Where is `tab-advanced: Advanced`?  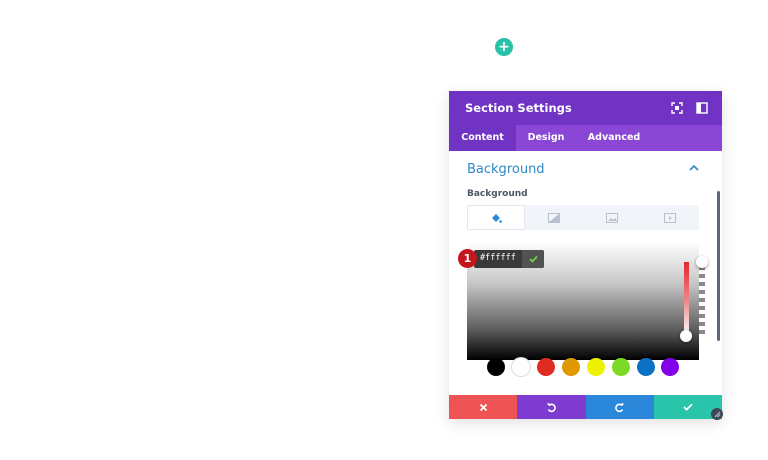 tab-advanced: Advanced is located at coordinates (614, 138).